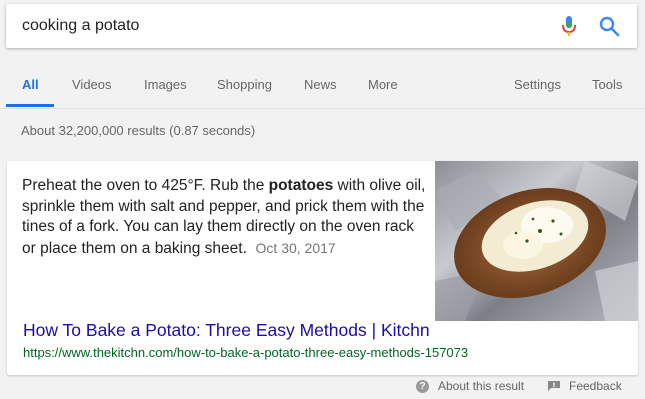 The image size is (645, 399). What do you see at coordinates (30, 105) in the screenshot?
I see `active-tab-indicator` at bounding box center [30, 105].